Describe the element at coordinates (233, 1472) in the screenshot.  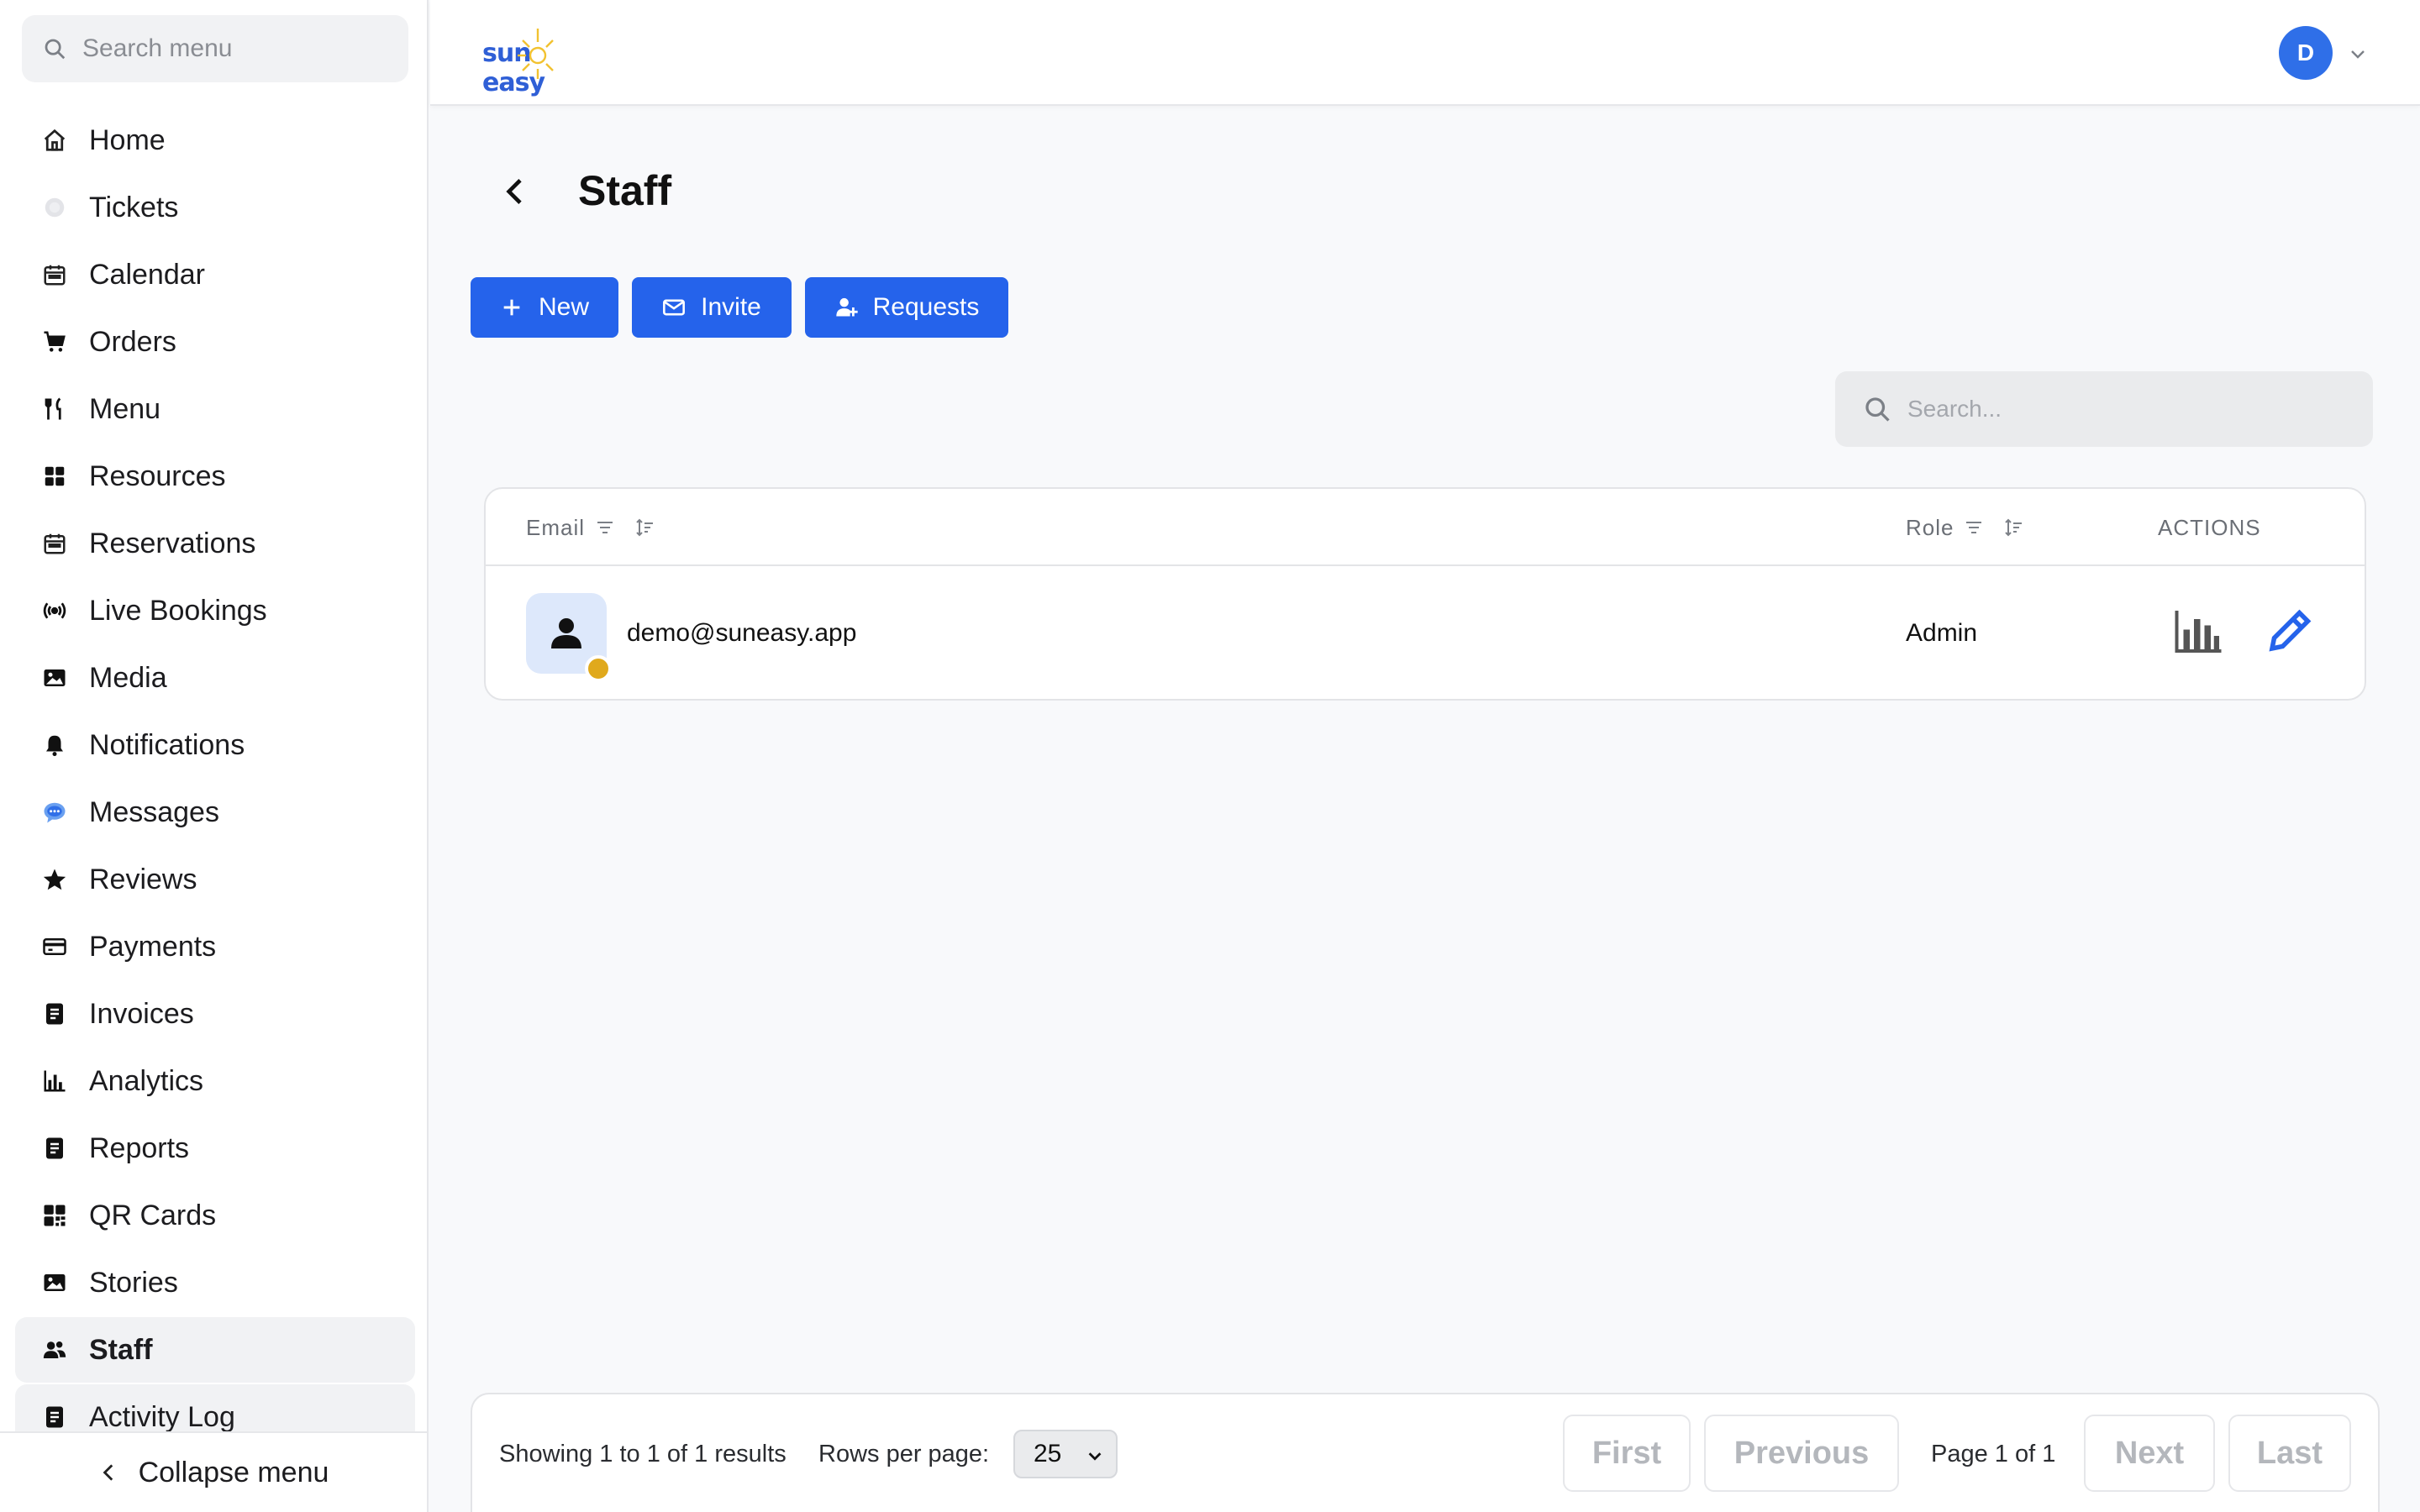
I see `collapse-menu-label: Collapse menu` at that location.